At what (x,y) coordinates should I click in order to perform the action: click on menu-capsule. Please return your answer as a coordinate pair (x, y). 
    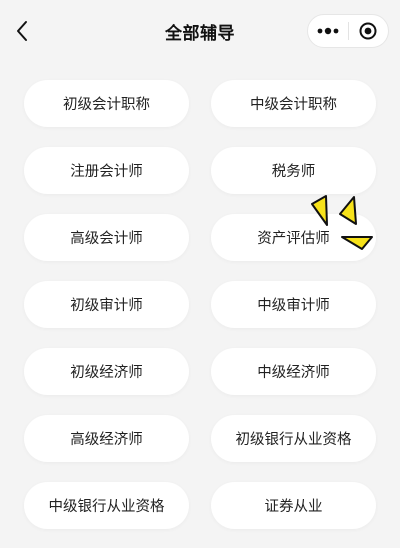
    Looking at the image, I should click on (348, 31).